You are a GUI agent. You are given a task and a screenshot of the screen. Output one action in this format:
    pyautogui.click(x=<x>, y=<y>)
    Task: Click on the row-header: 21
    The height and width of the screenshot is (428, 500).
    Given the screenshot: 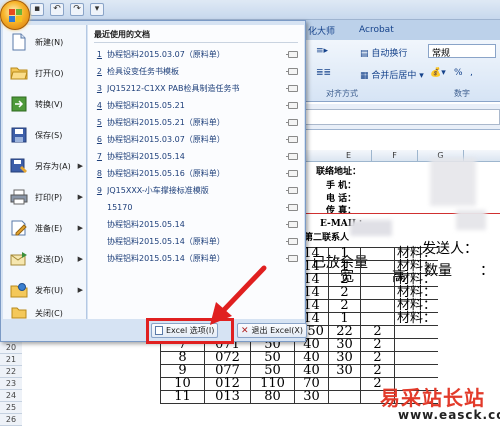 What is the action you would take?
    pyautogui.click(x=11, y=360)
    